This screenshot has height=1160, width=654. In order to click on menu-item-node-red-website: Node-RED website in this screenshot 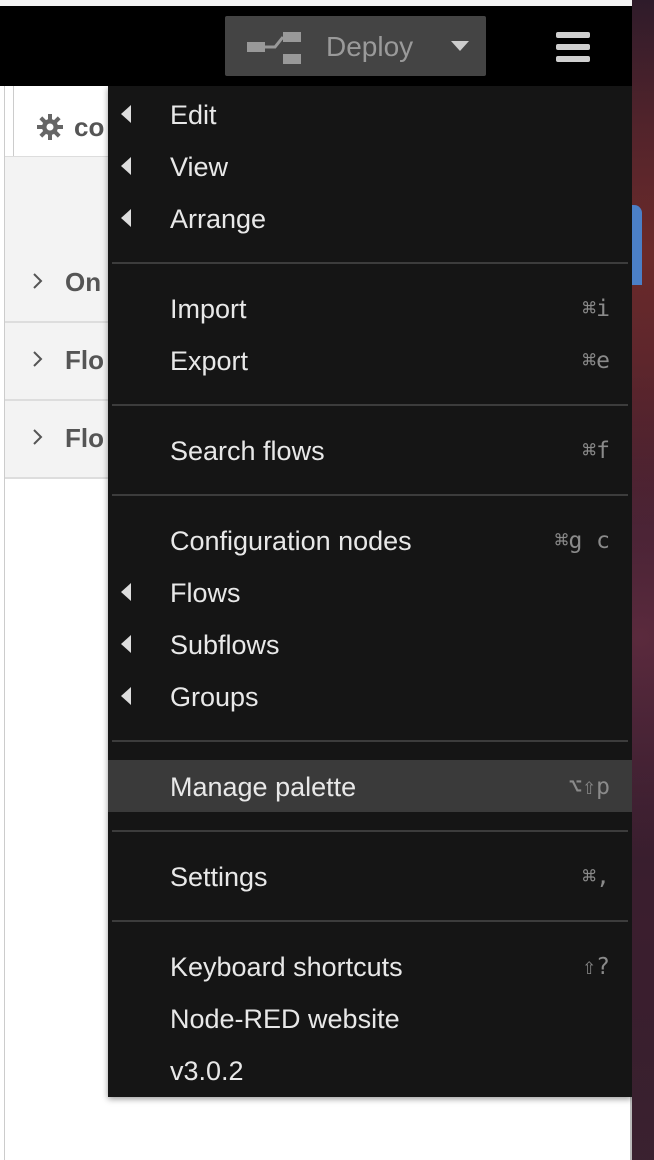, I will do `click(370, 1018)`.